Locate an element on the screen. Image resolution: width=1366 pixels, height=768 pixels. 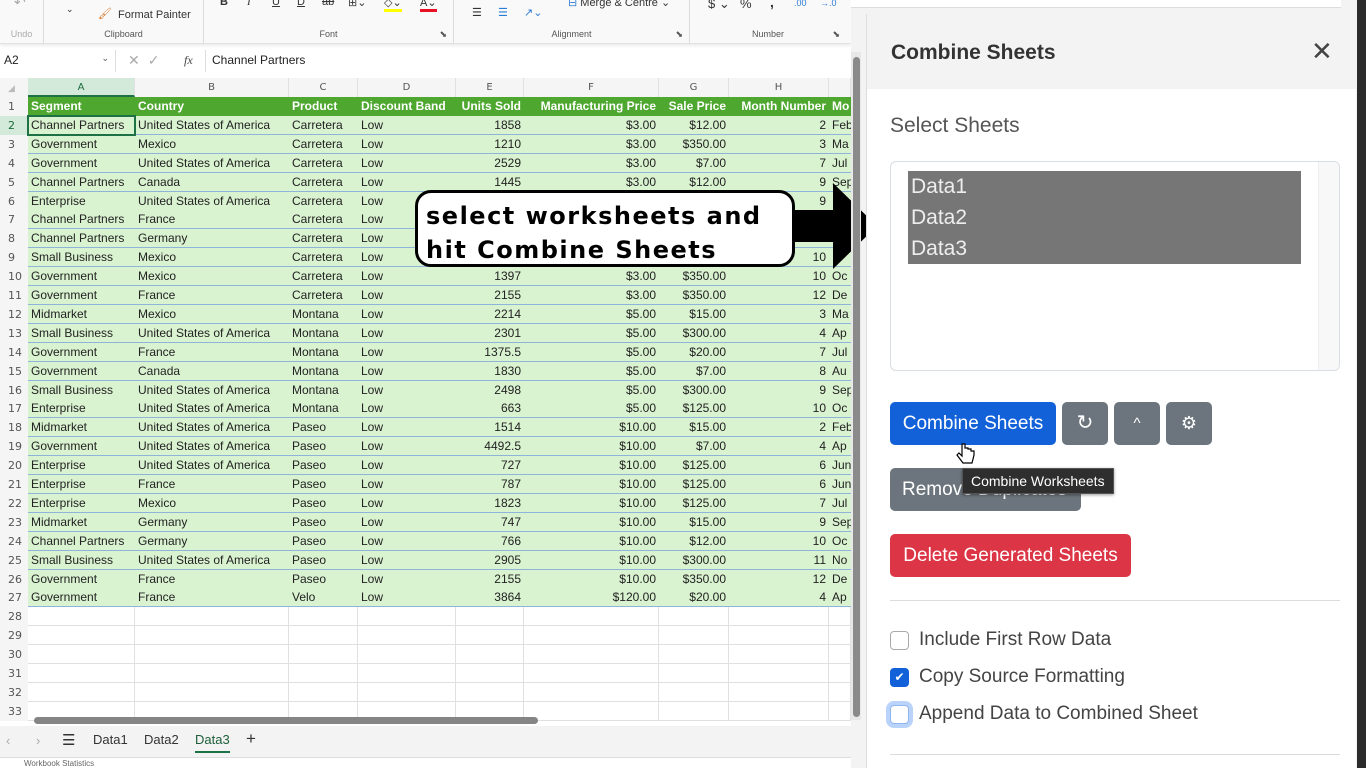
table-cell: Canada is located at coordinates (212, 182).